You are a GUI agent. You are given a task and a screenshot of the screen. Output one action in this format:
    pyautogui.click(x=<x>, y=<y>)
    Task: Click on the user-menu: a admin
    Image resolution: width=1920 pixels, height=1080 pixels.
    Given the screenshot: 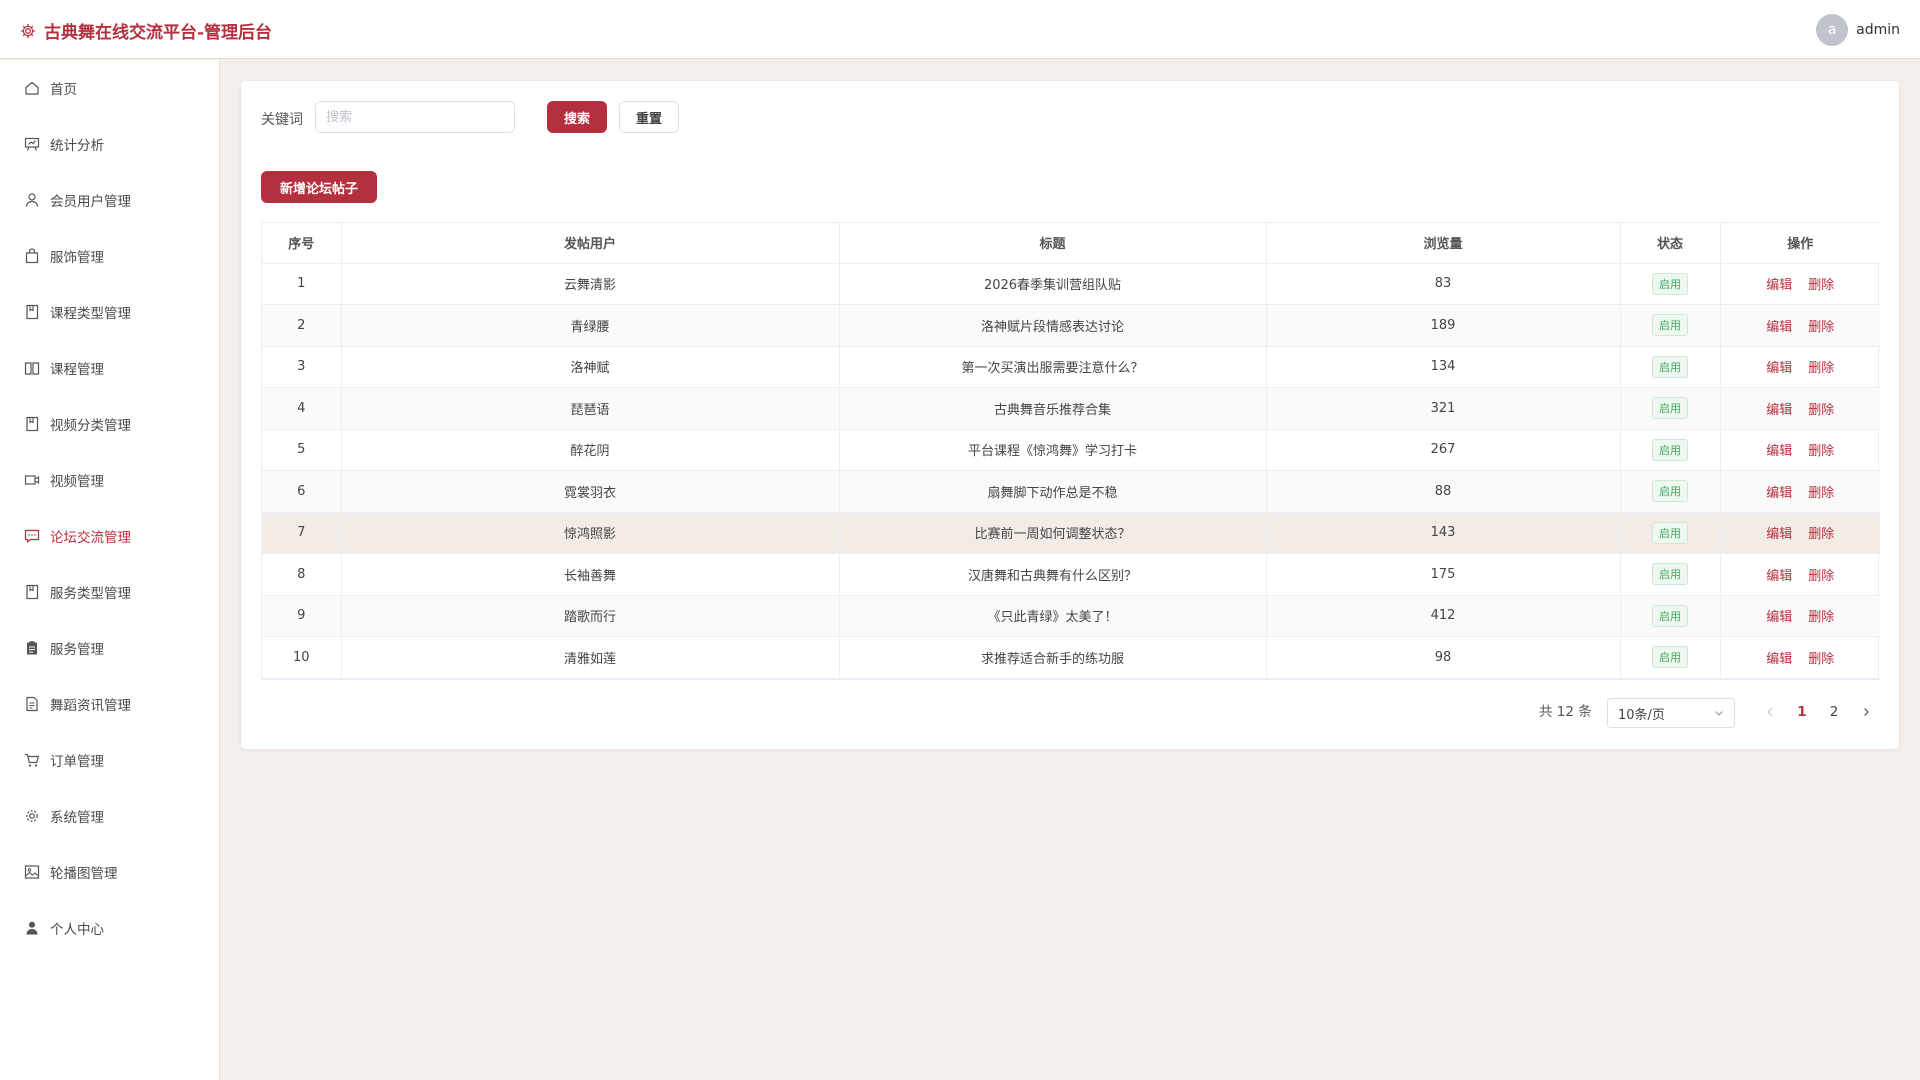 What is the action you would take?
    pyautogui.click(x=1858, y=30)
    